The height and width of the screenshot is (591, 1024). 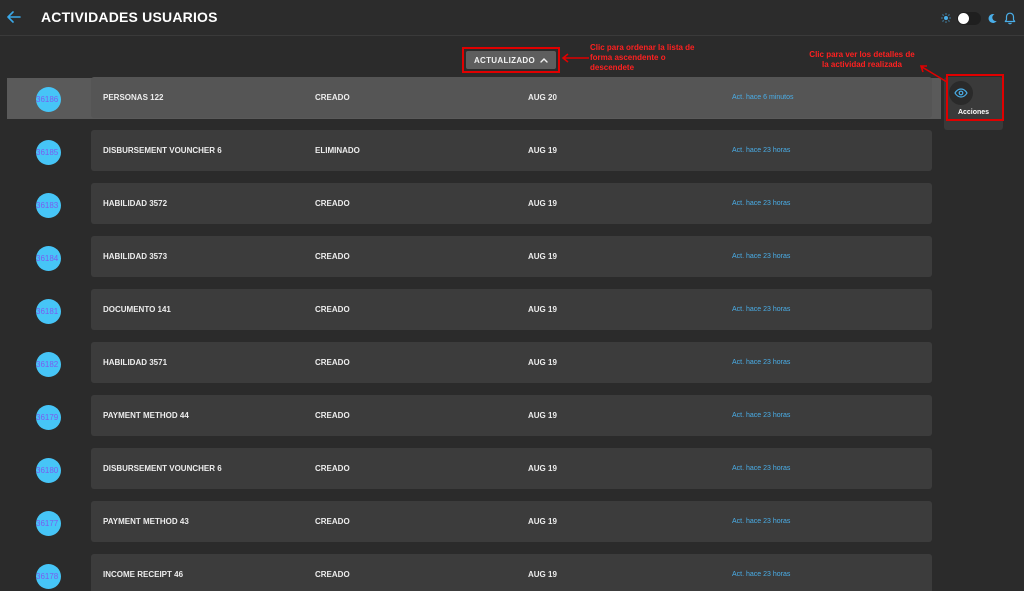 I want to click on avatar: 36185, so click(x=48, y=152).